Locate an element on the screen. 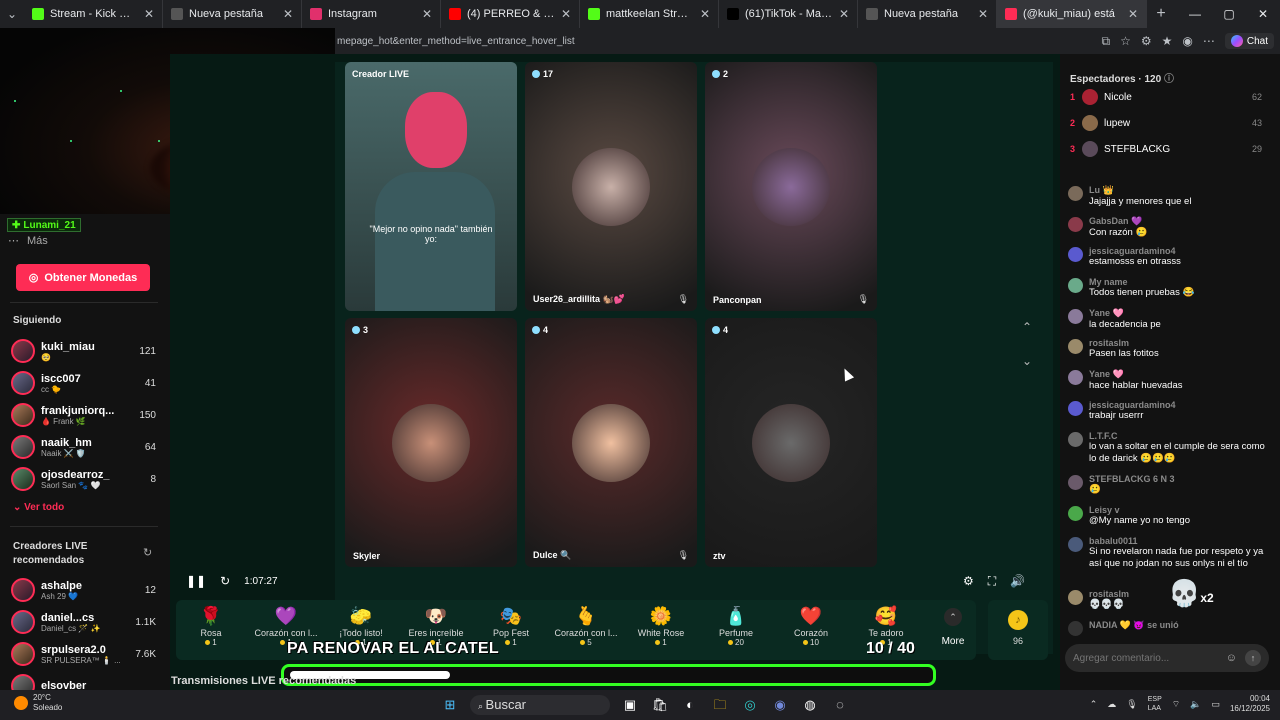  minimize-icon: — is located at coordinates (1195, 14).